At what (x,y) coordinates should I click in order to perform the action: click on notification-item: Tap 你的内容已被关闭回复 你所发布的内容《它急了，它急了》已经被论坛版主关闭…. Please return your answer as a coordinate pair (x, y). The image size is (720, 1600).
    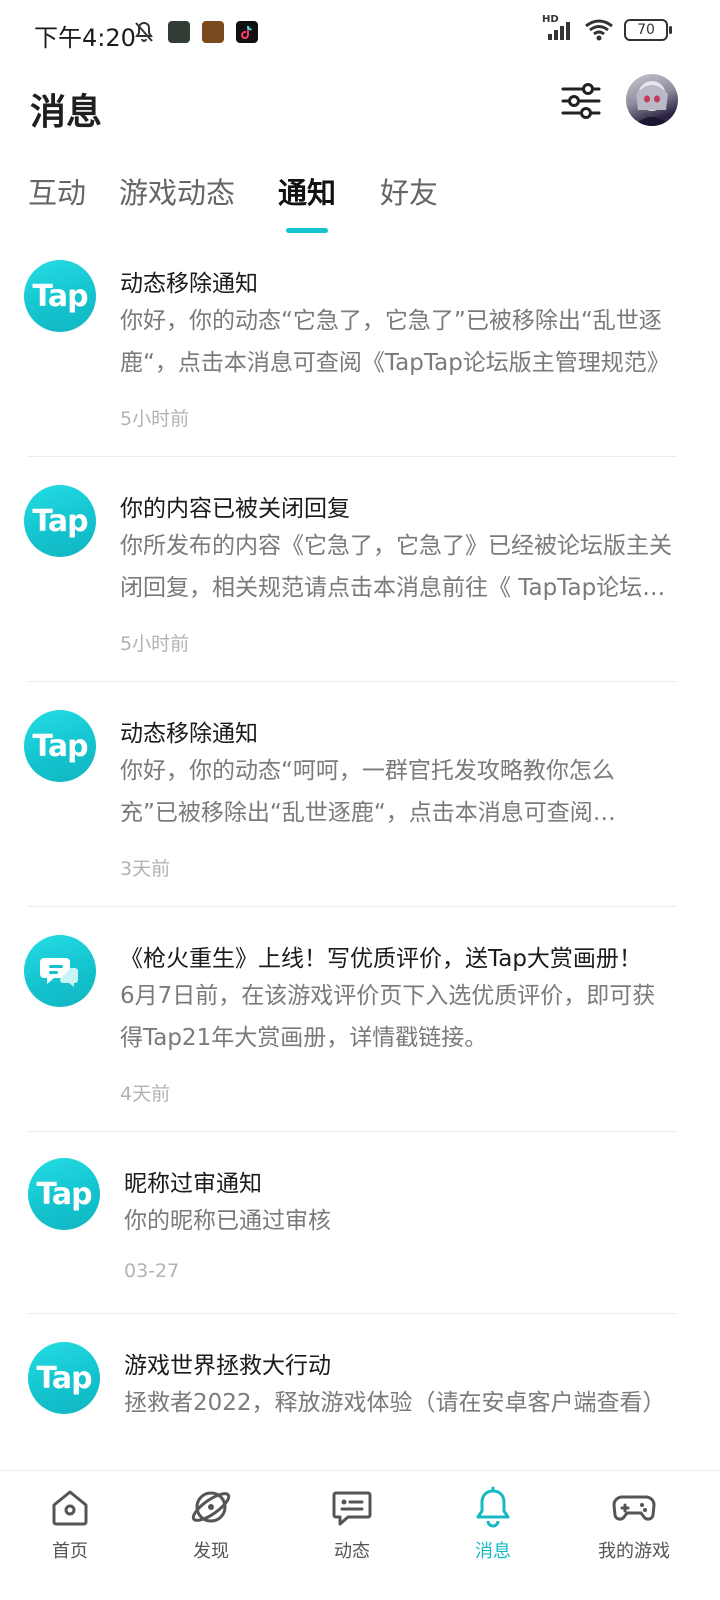
    Looking at the image, I should click on (360, 572).